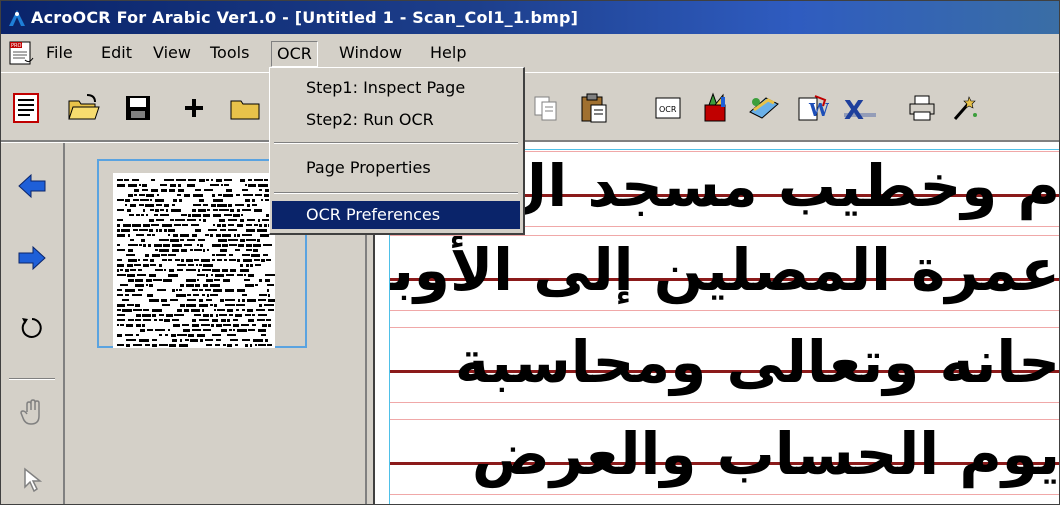  I want to click on document-icon: PRO, so click(21, 53).